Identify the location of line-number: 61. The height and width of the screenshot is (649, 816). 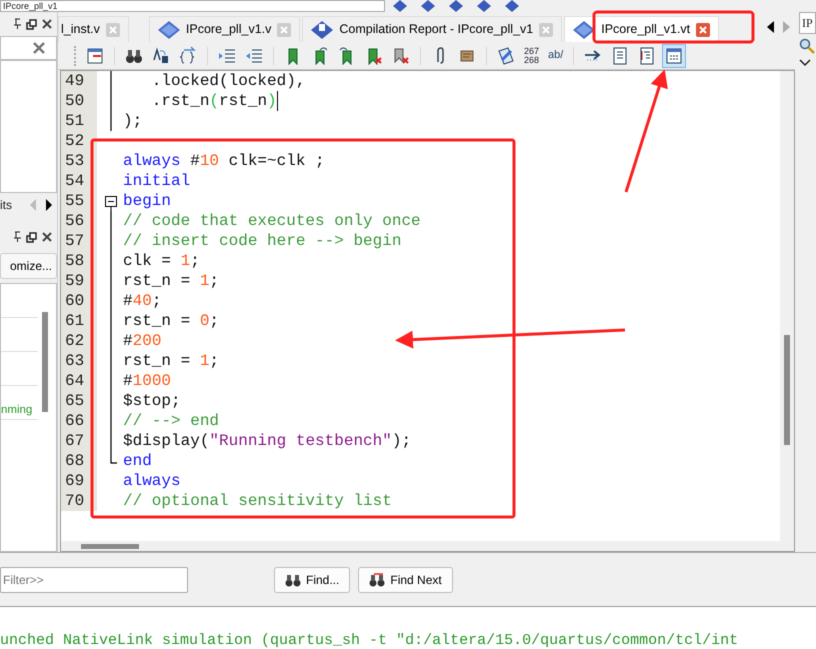
(79, 321).